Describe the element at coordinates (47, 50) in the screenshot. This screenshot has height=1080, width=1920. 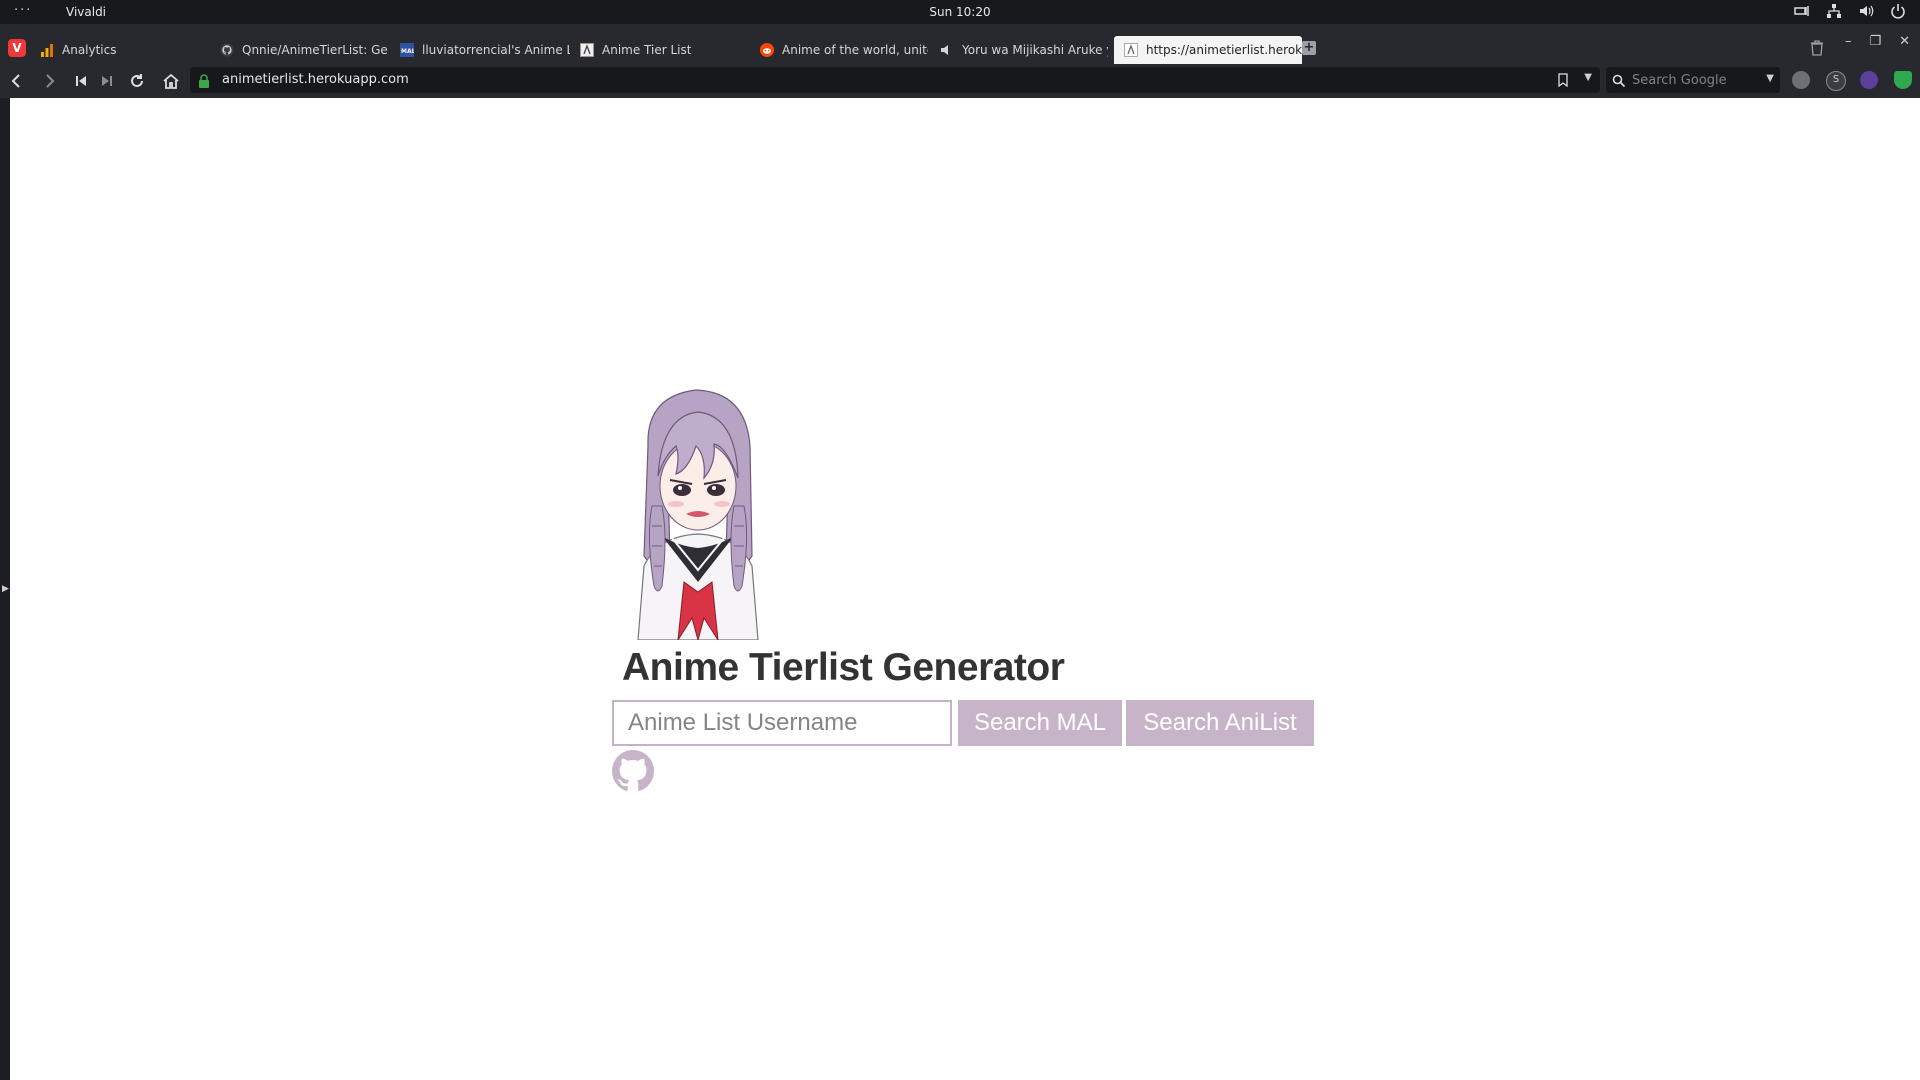
I see `analytics-icon` at that location.